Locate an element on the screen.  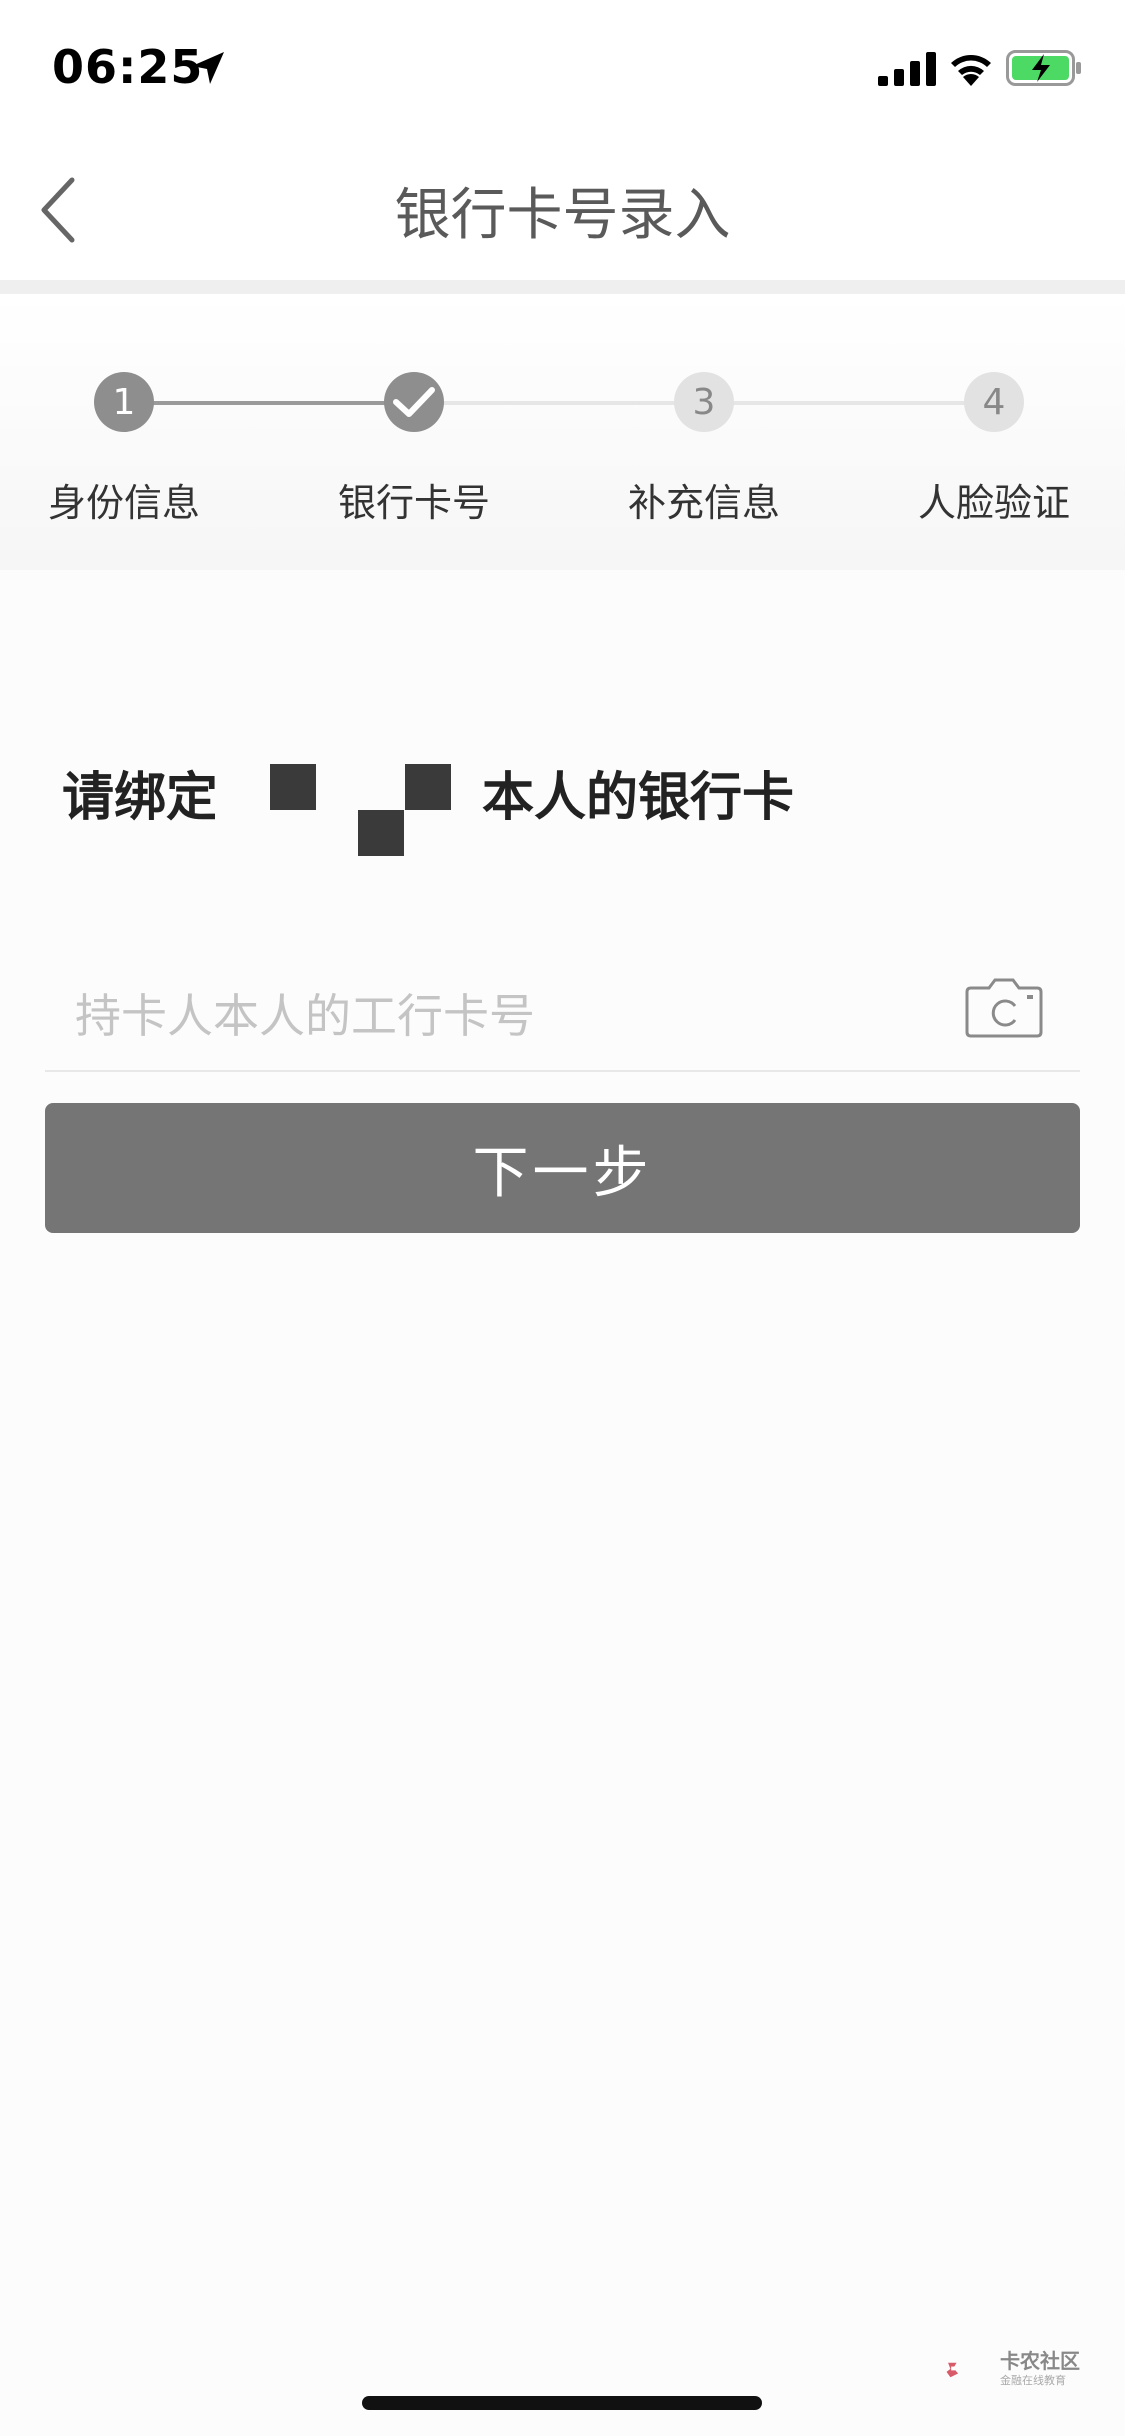
kanong-logo-icon is located at coordinates (952, 2370).